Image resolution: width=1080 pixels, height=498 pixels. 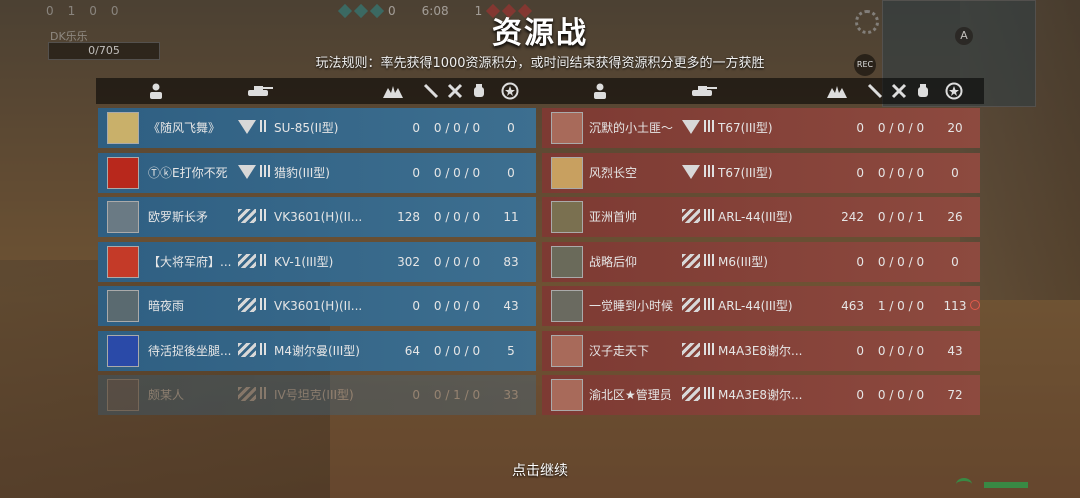 I want to click on player-row: 暗夜雨 VK3601(H)(II... 0 0 / 0 / 0 43, so click(x=317, y=306).